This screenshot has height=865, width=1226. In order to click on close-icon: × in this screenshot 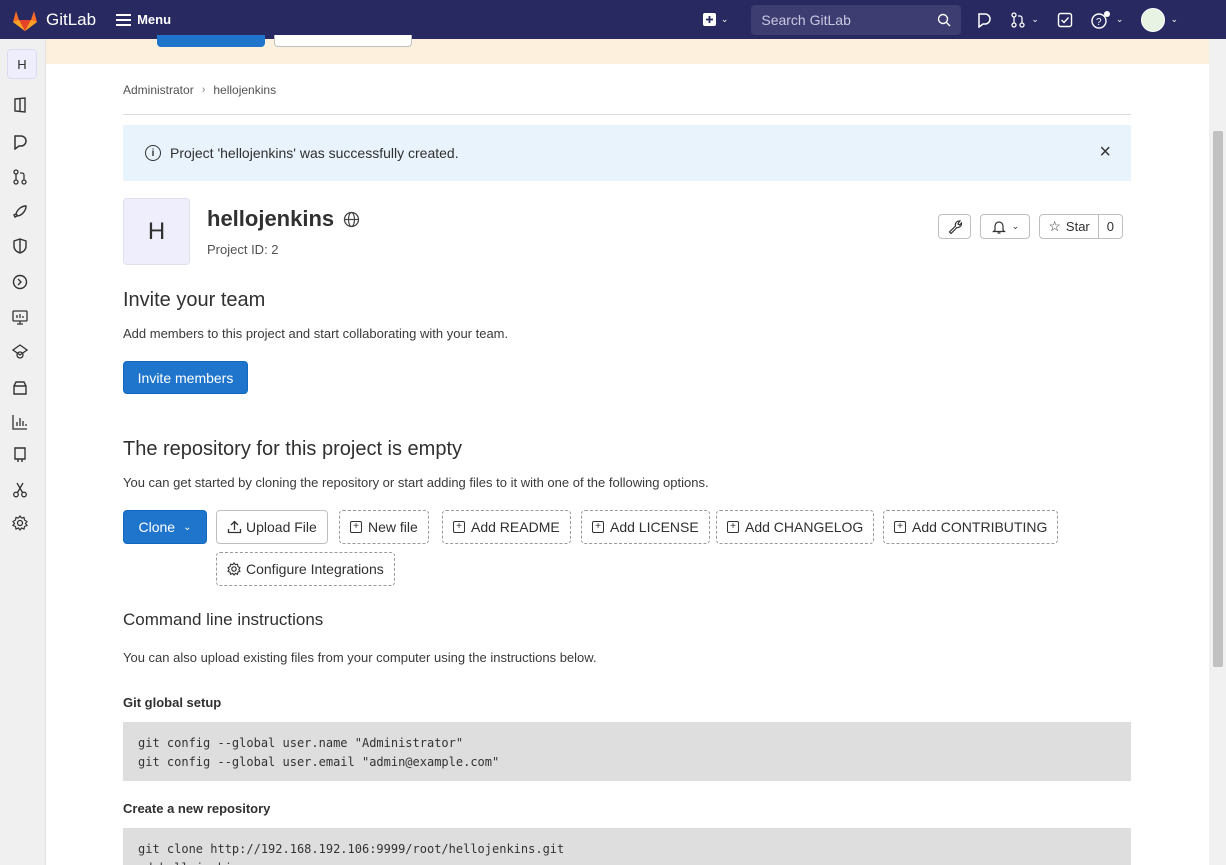, I will do `click(1105, 152)`.